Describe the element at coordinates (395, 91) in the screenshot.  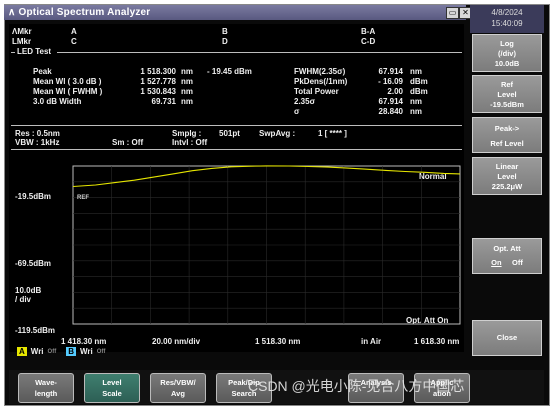
I see `result-value: 2.00` at that location.